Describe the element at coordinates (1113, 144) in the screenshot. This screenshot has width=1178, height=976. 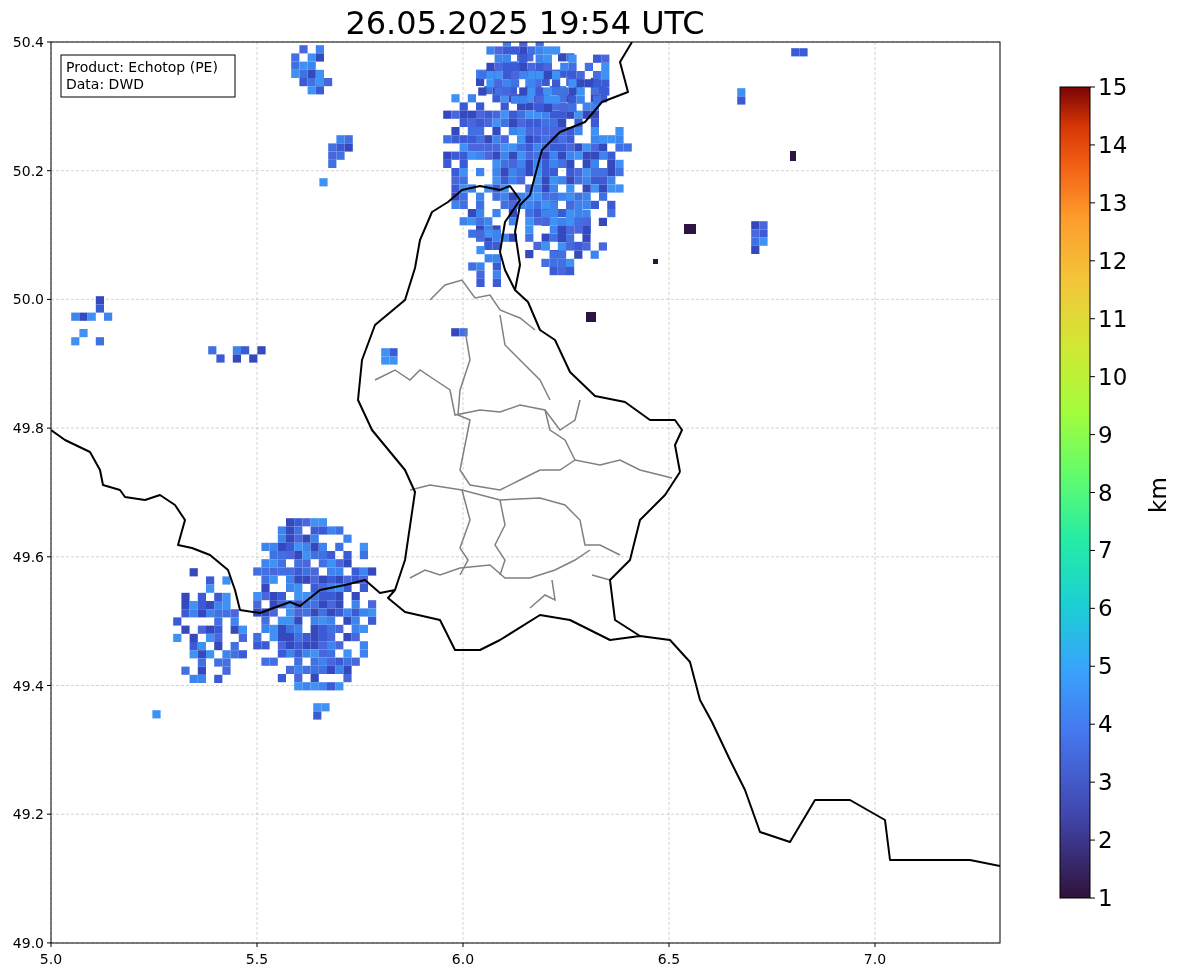
I see `colorbar-tick-label: 14` at that location.